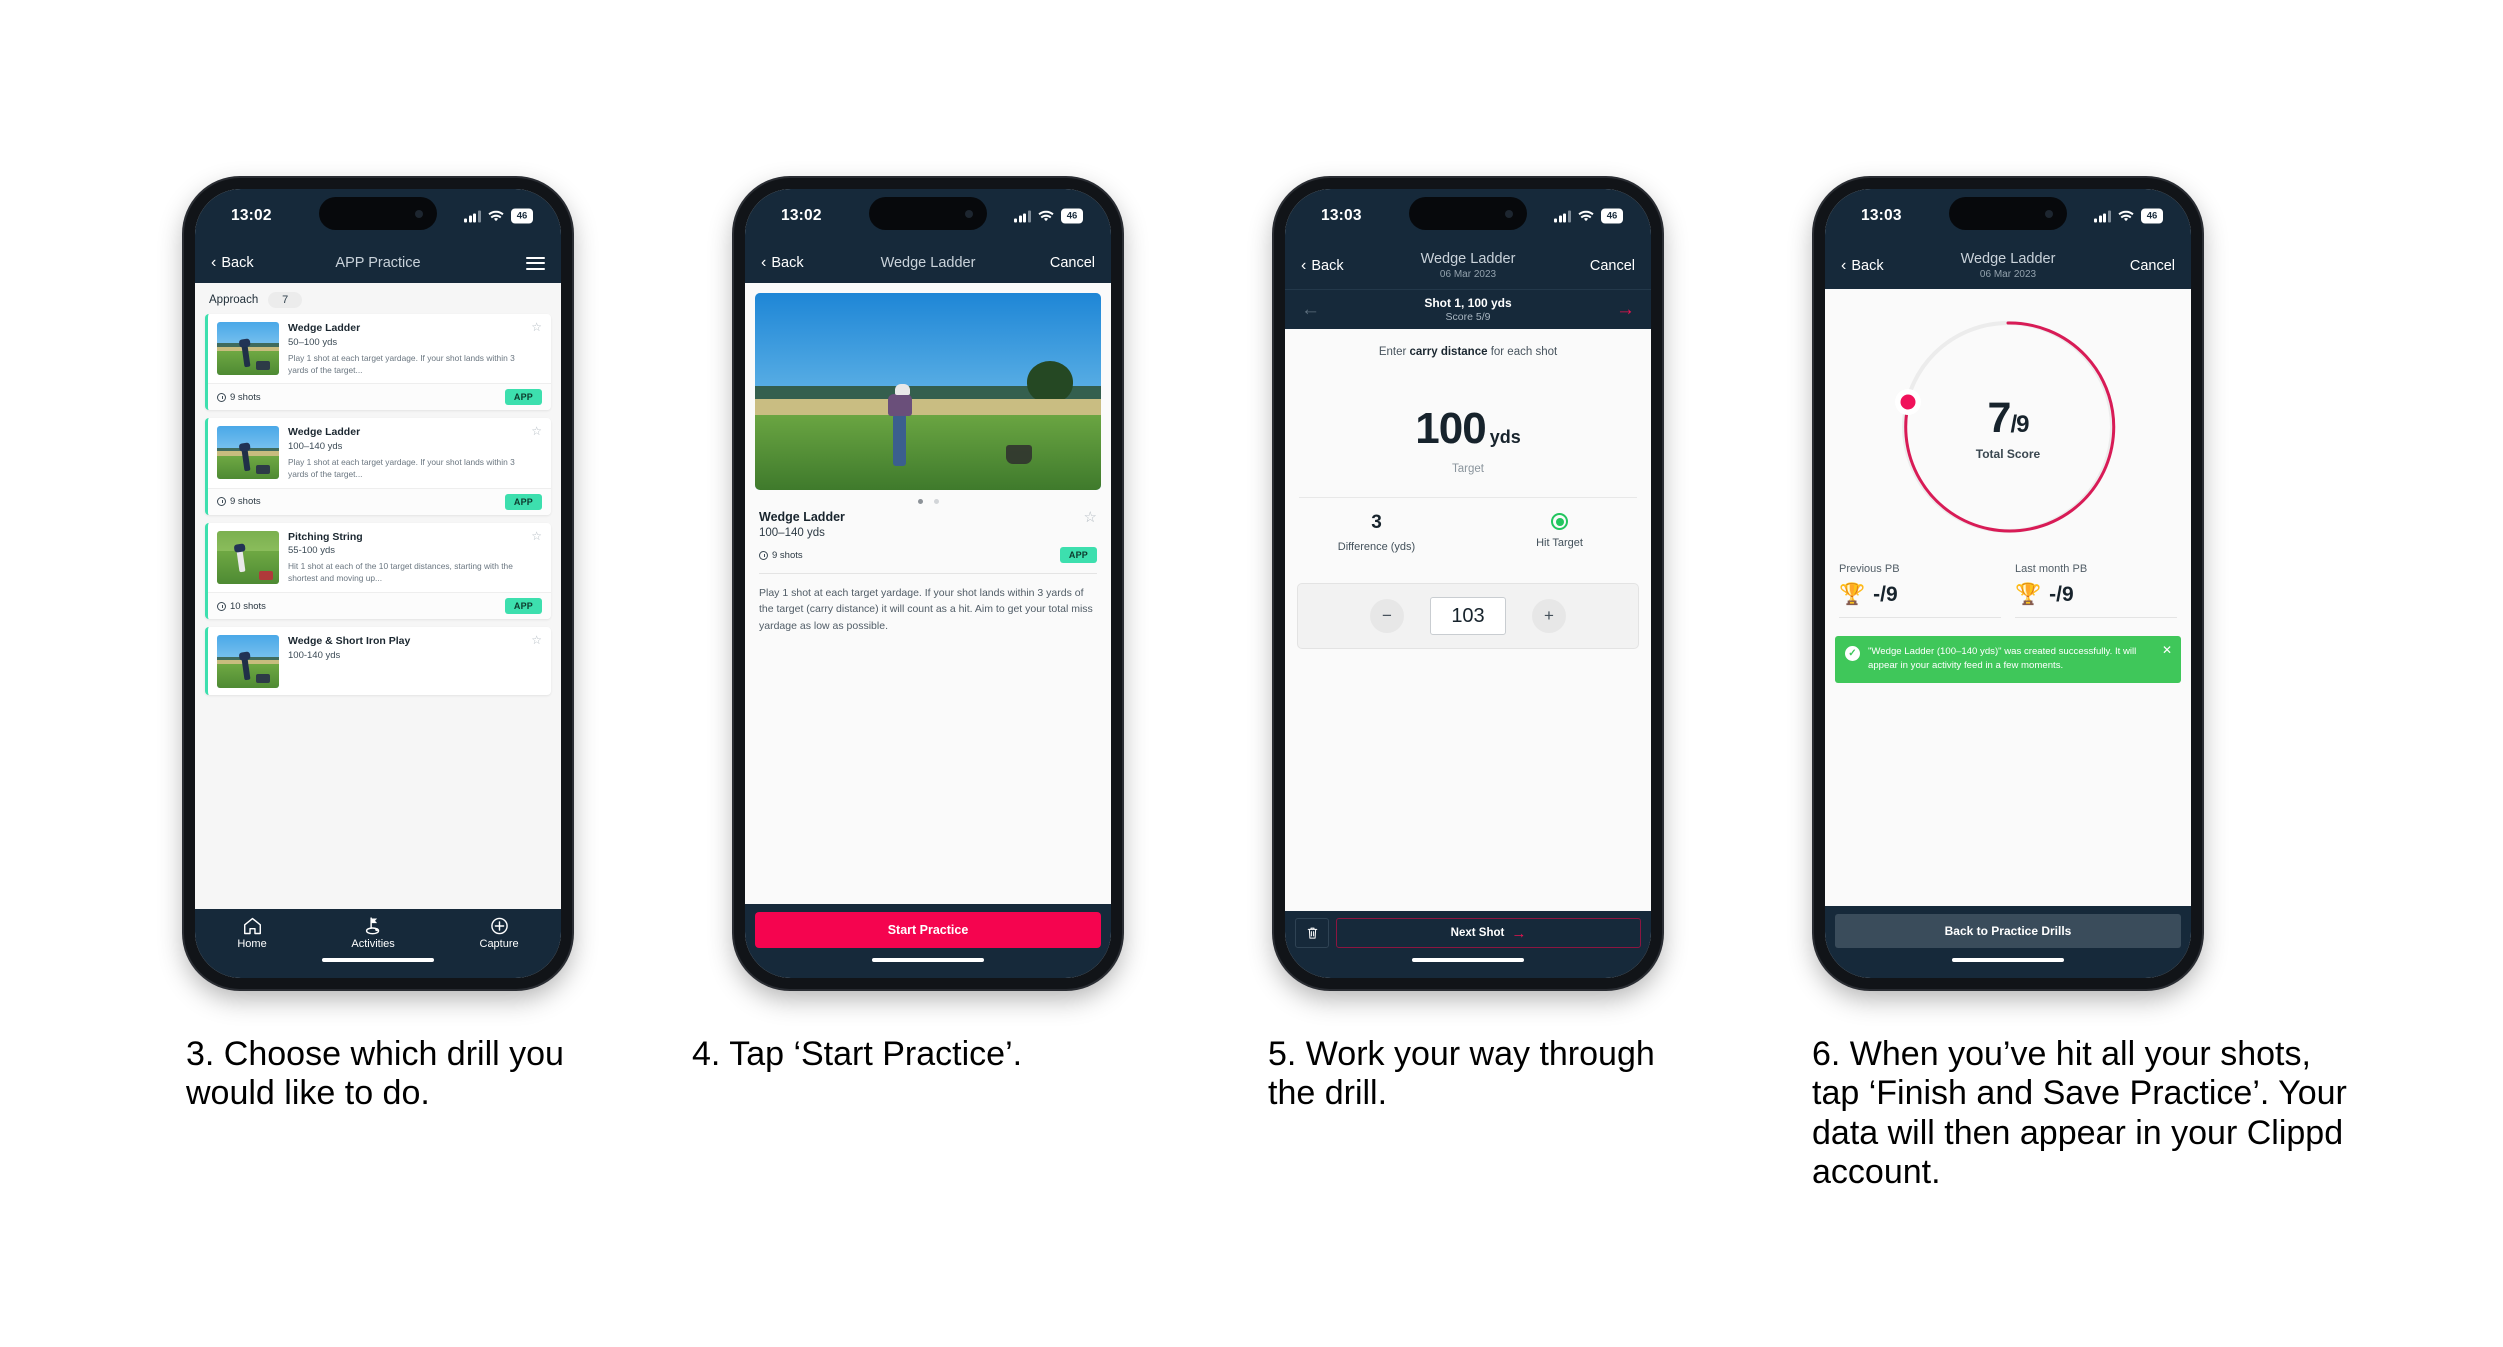  What do you see at coordinates (1920, 617) in the screenshot?
I see `divider` at bounding box center [1920, 617].